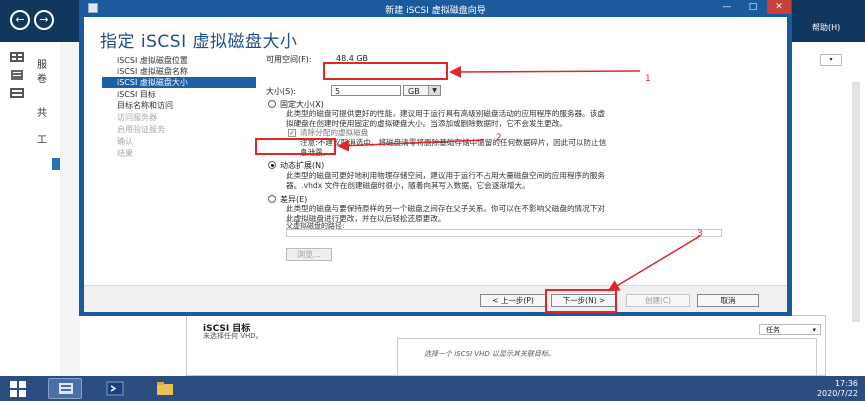  What do you see at coordinates (700, 234) in the screenshot?
I see `annotation-label-3: 3` at bounding box center [700, 234].